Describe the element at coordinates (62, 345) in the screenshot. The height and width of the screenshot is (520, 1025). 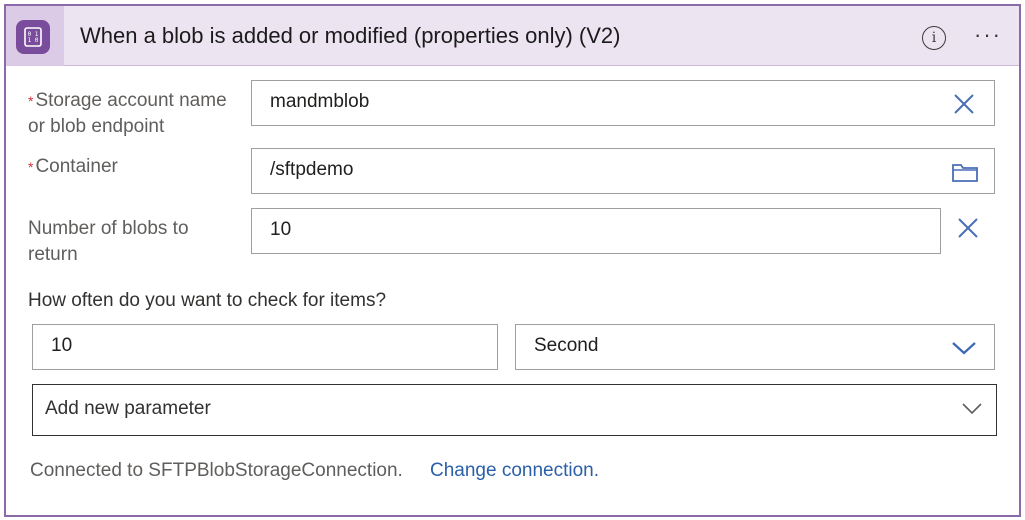
I see `interval-value: 10` at that location.